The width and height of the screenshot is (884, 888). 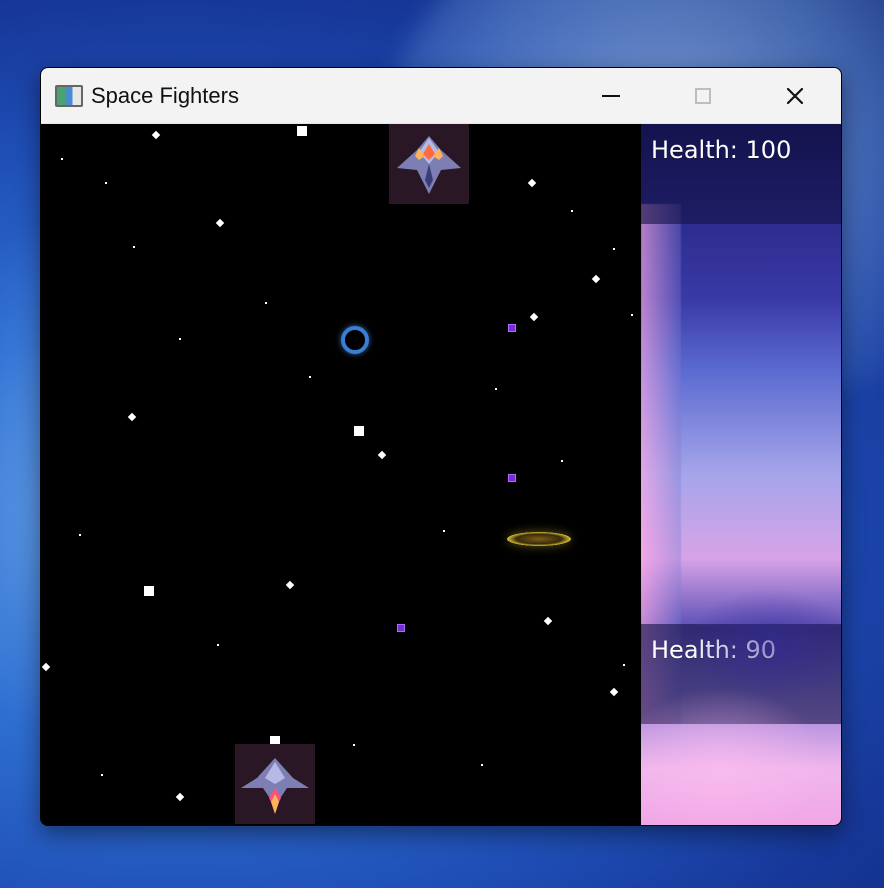 What do you see at coordinates (741, 674) in the screenshot?
I see `player-health-banner: Health: 90` at bounding box center [741, 674].